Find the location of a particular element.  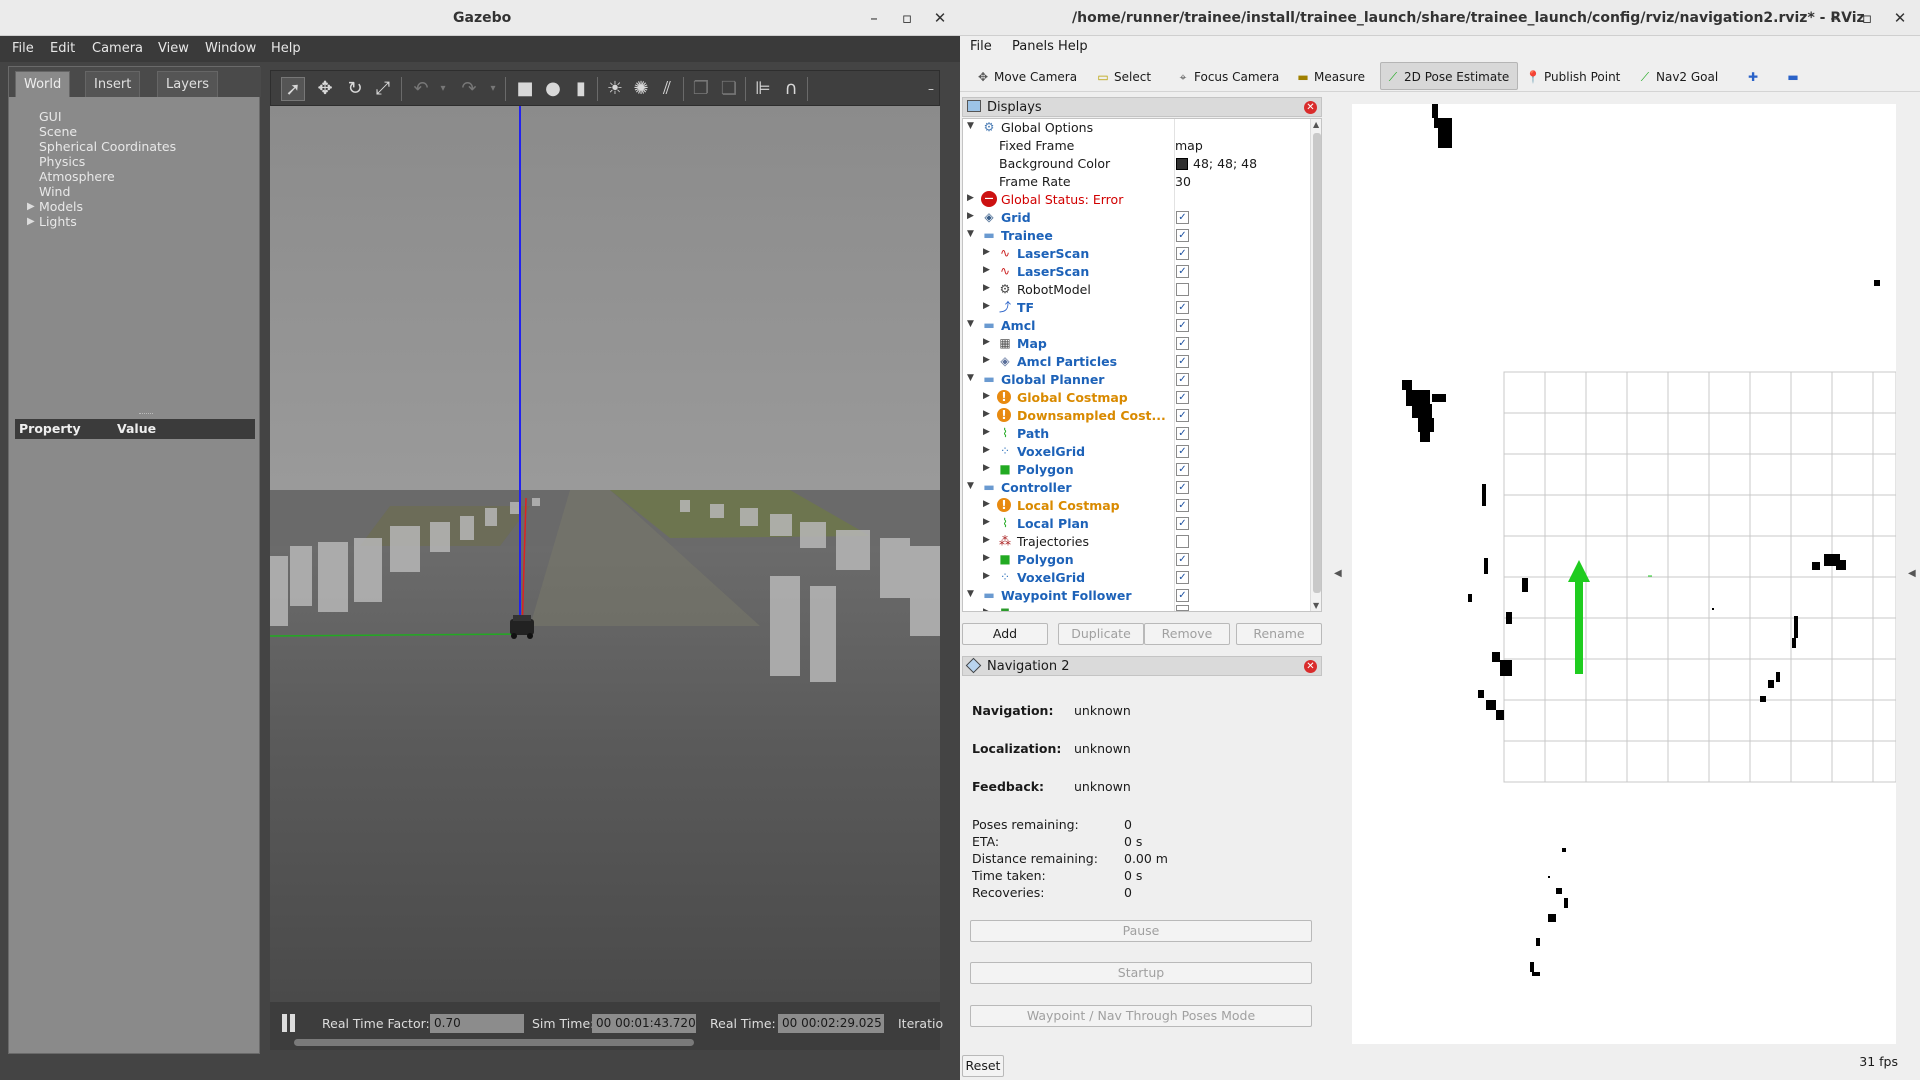

pause-button: Pause is located at coordinates (1141, 931).